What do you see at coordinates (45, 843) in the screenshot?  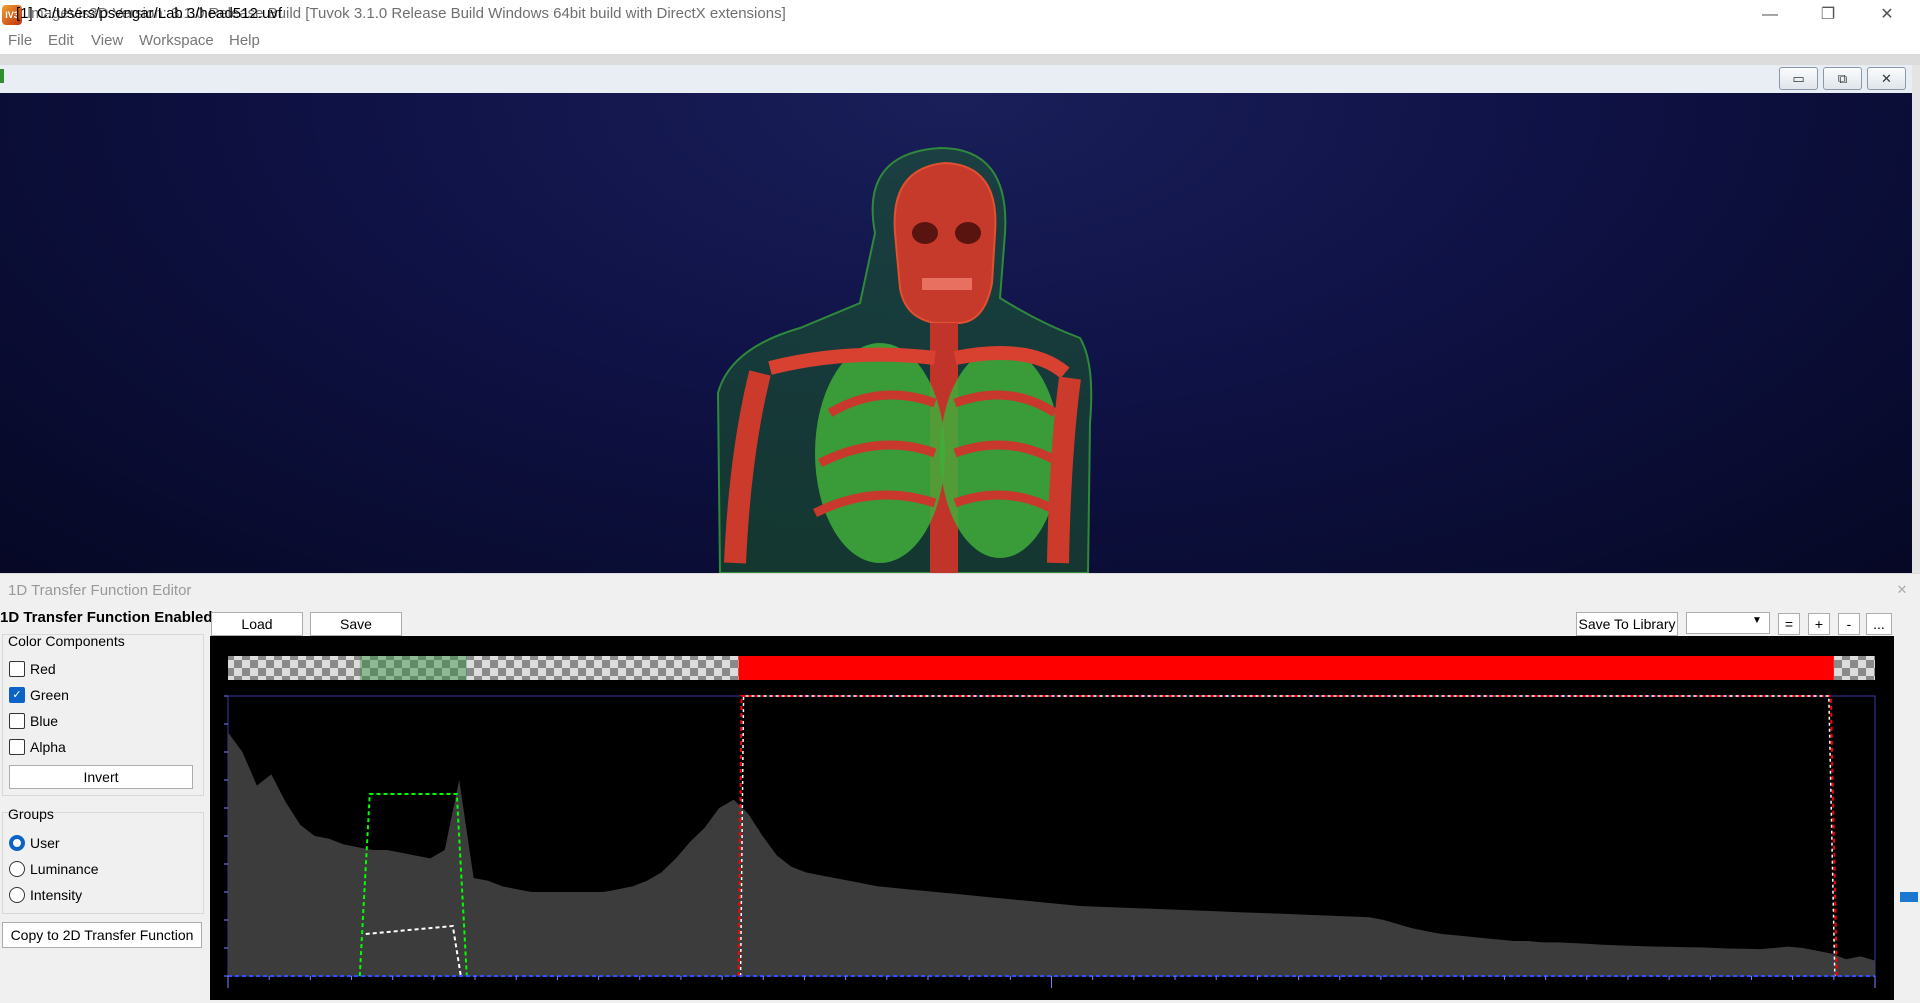 I see `user-label: User` at bounding box center [45, 843].